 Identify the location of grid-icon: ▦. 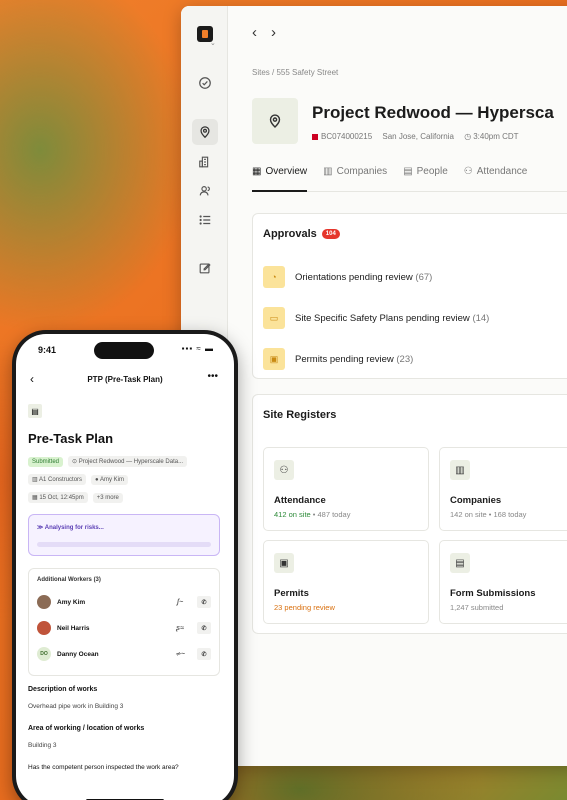
(257, 171).